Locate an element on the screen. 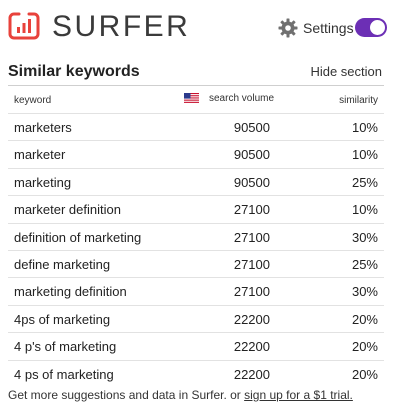 Image resolution: width=400 pixels, height=417 pixels. settings-button: Settings is located at coordinates (316, 28).